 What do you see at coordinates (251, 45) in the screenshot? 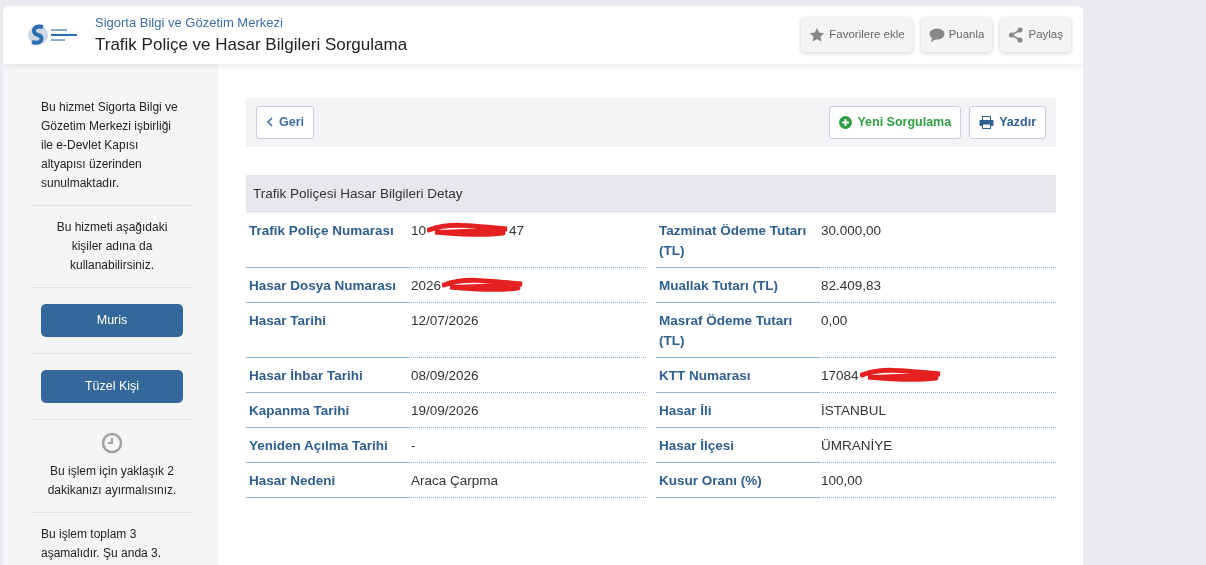
I see `page-title: Trafik Poliçe ve Hasar Bilgileri Sorgulama` at bounding box center [251, 45].